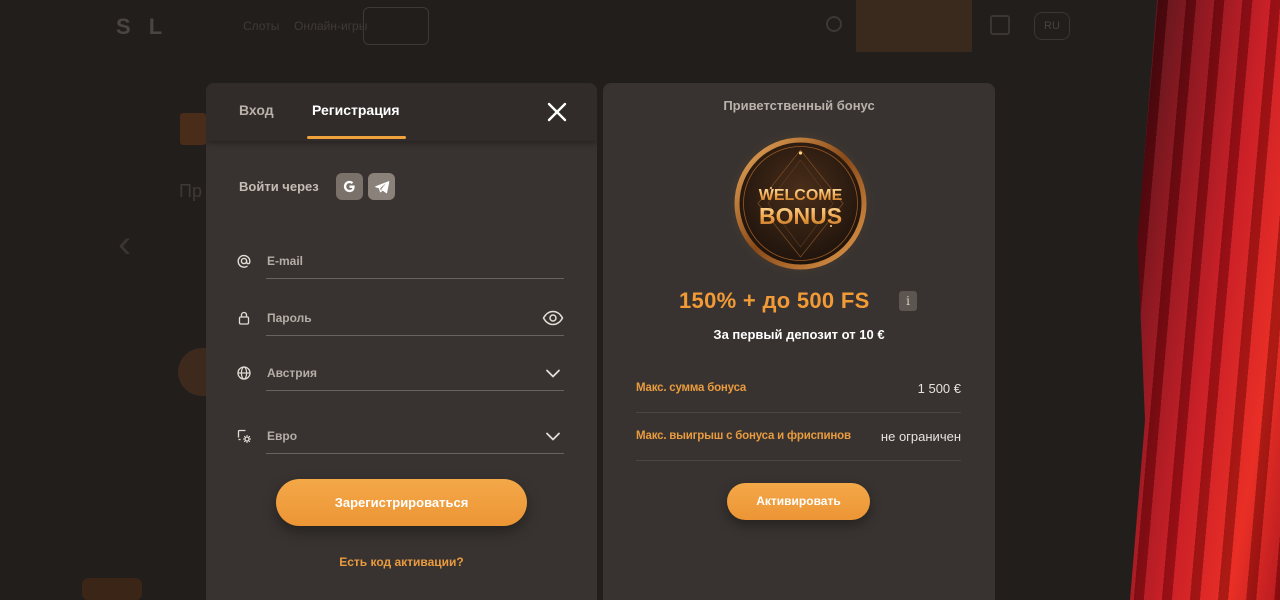 The width and height of the screenshot is (1280, 600). What do you see at coordinates (401, 112) in the screenshot?
I see `auth-tabs: Вход Регистрация` at bounding box center [401, 112].